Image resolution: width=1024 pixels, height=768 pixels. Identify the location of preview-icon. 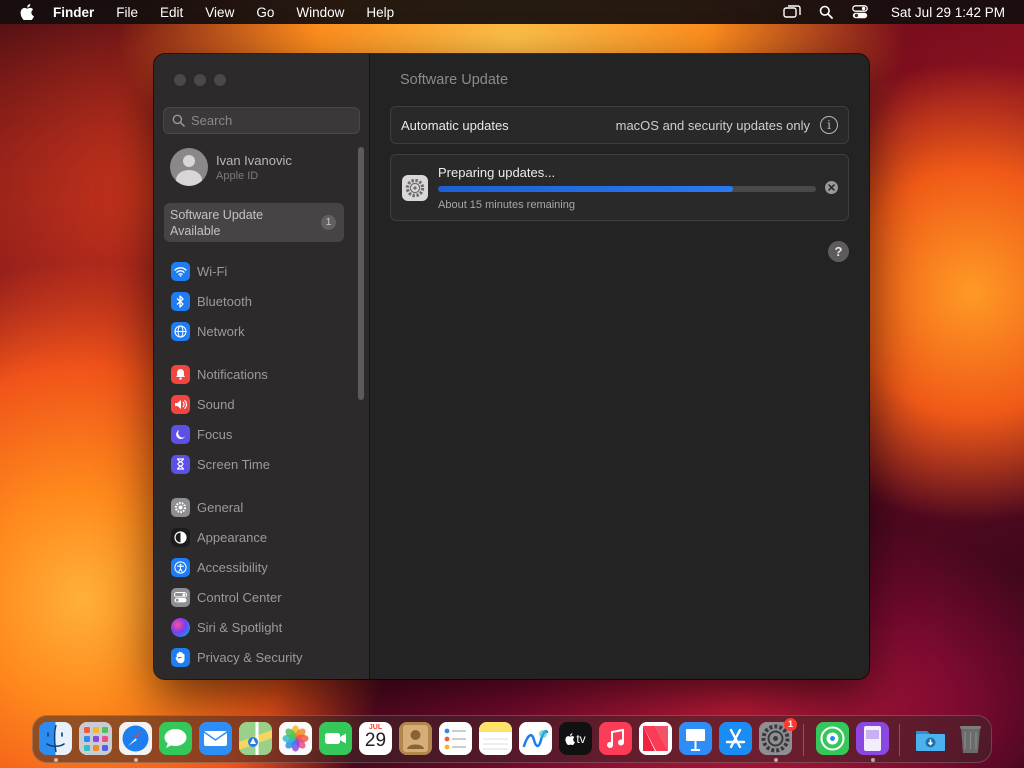
(872, 738).